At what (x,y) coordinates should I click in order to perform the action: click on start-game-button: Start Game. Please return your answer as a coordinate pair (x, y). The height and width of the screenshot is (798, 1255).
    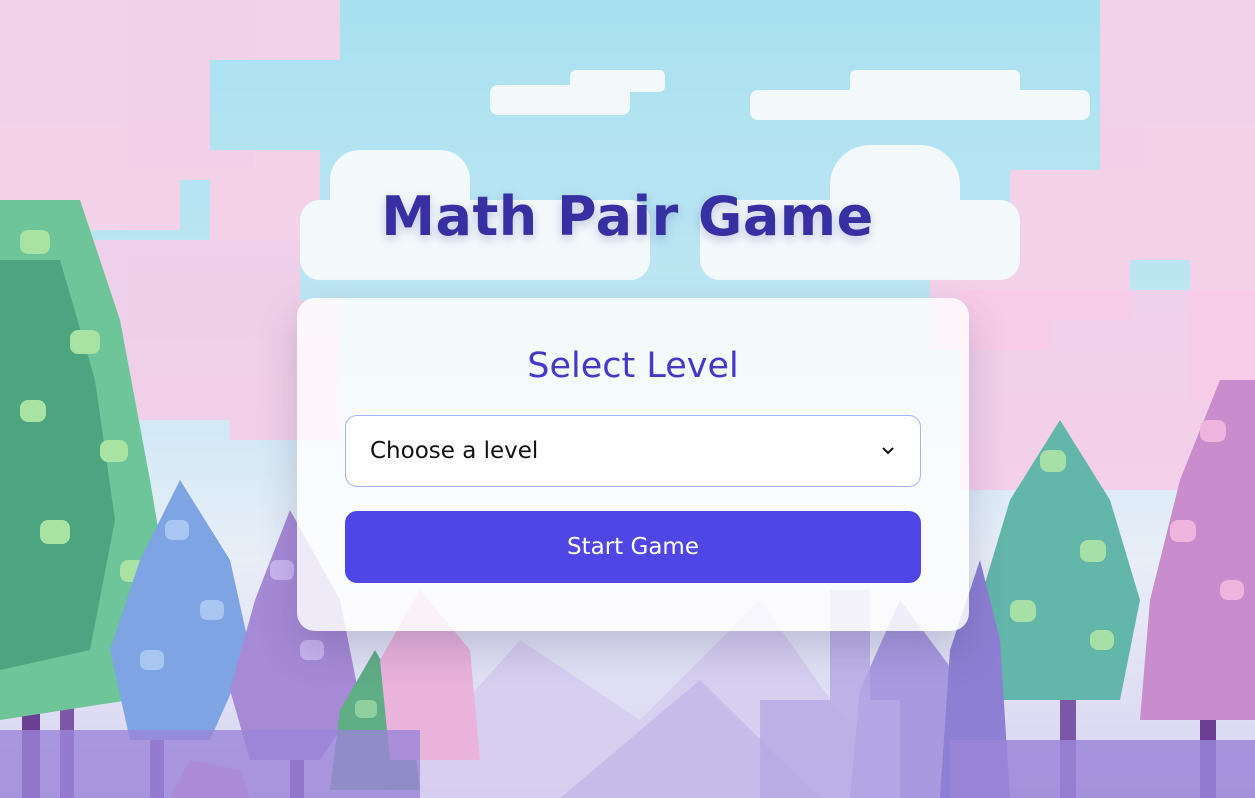
    Looking at the image, I should click on (633, 547).